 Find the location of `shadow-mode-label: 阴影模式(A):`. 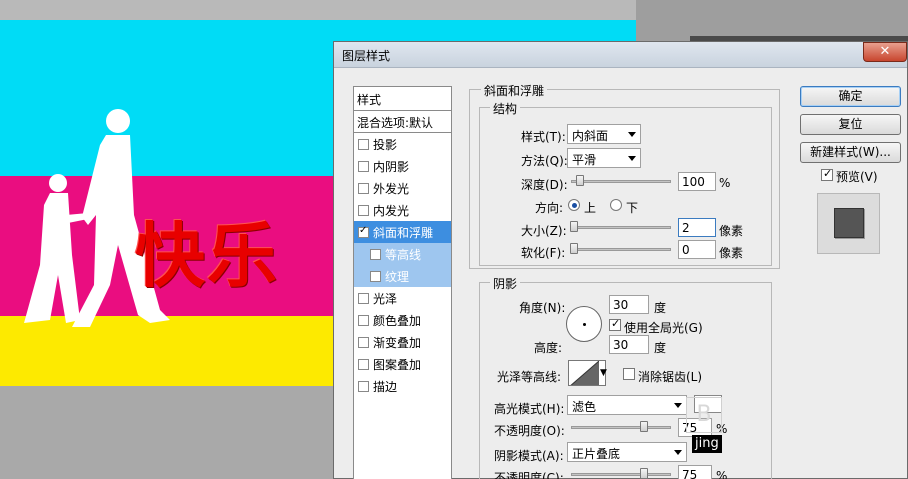

shadow-mode-label: 阴影模式(A): is located at coordinates (529, 456).